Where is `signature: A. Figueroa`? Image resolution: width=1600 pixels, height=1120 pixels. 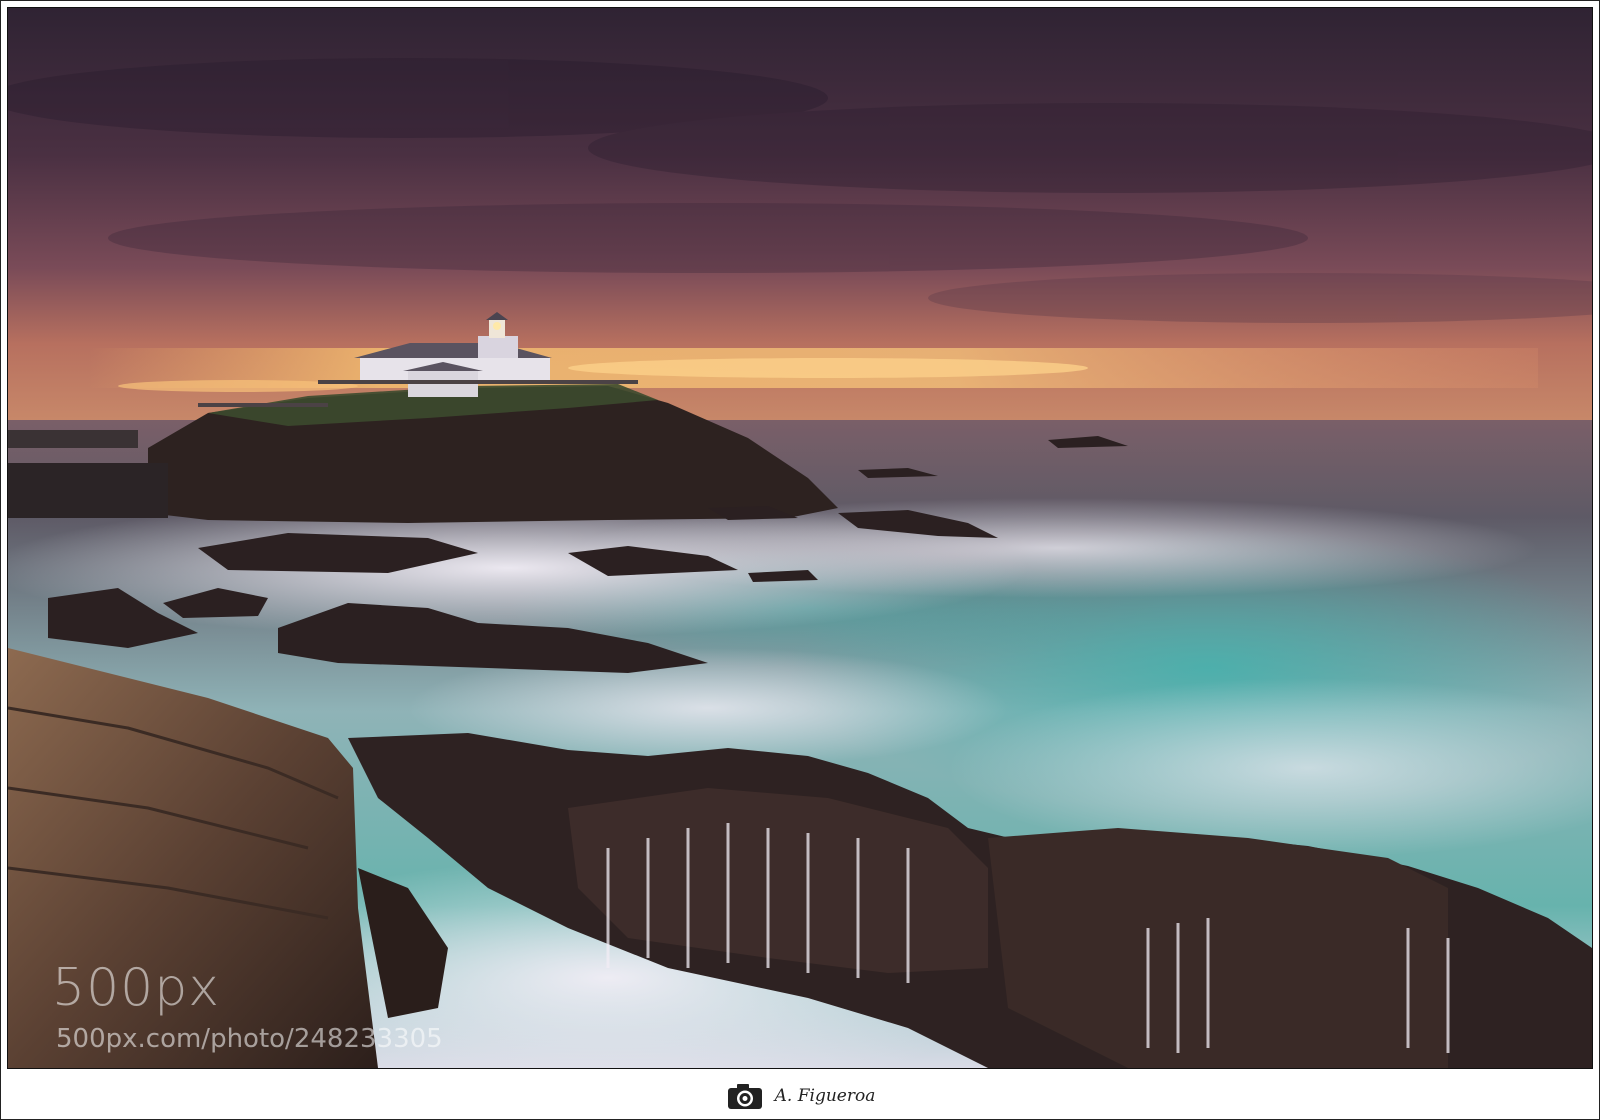
signature: A. Figueroa is located at coordinates (800, 1096).